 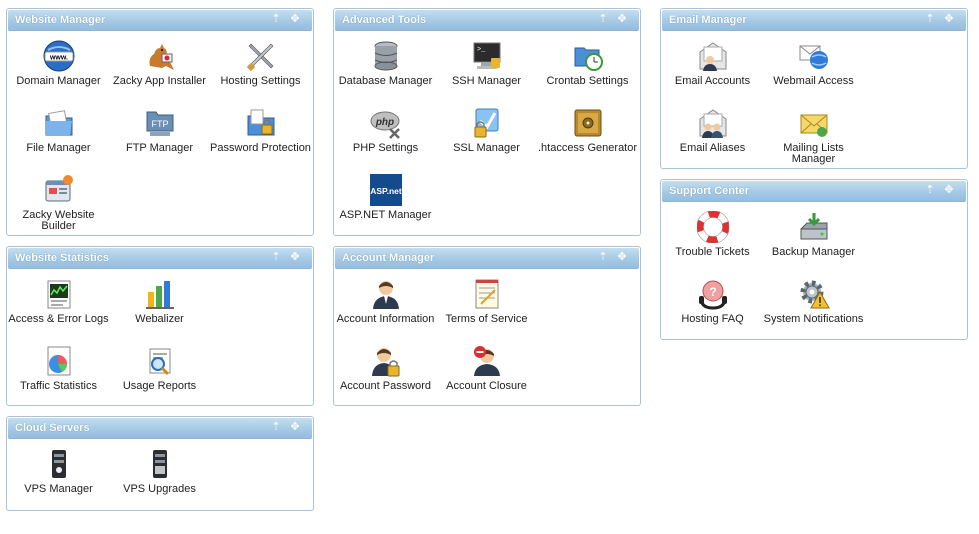 I want to click on item-label: FTP Manager, so click(x=159, y=148).